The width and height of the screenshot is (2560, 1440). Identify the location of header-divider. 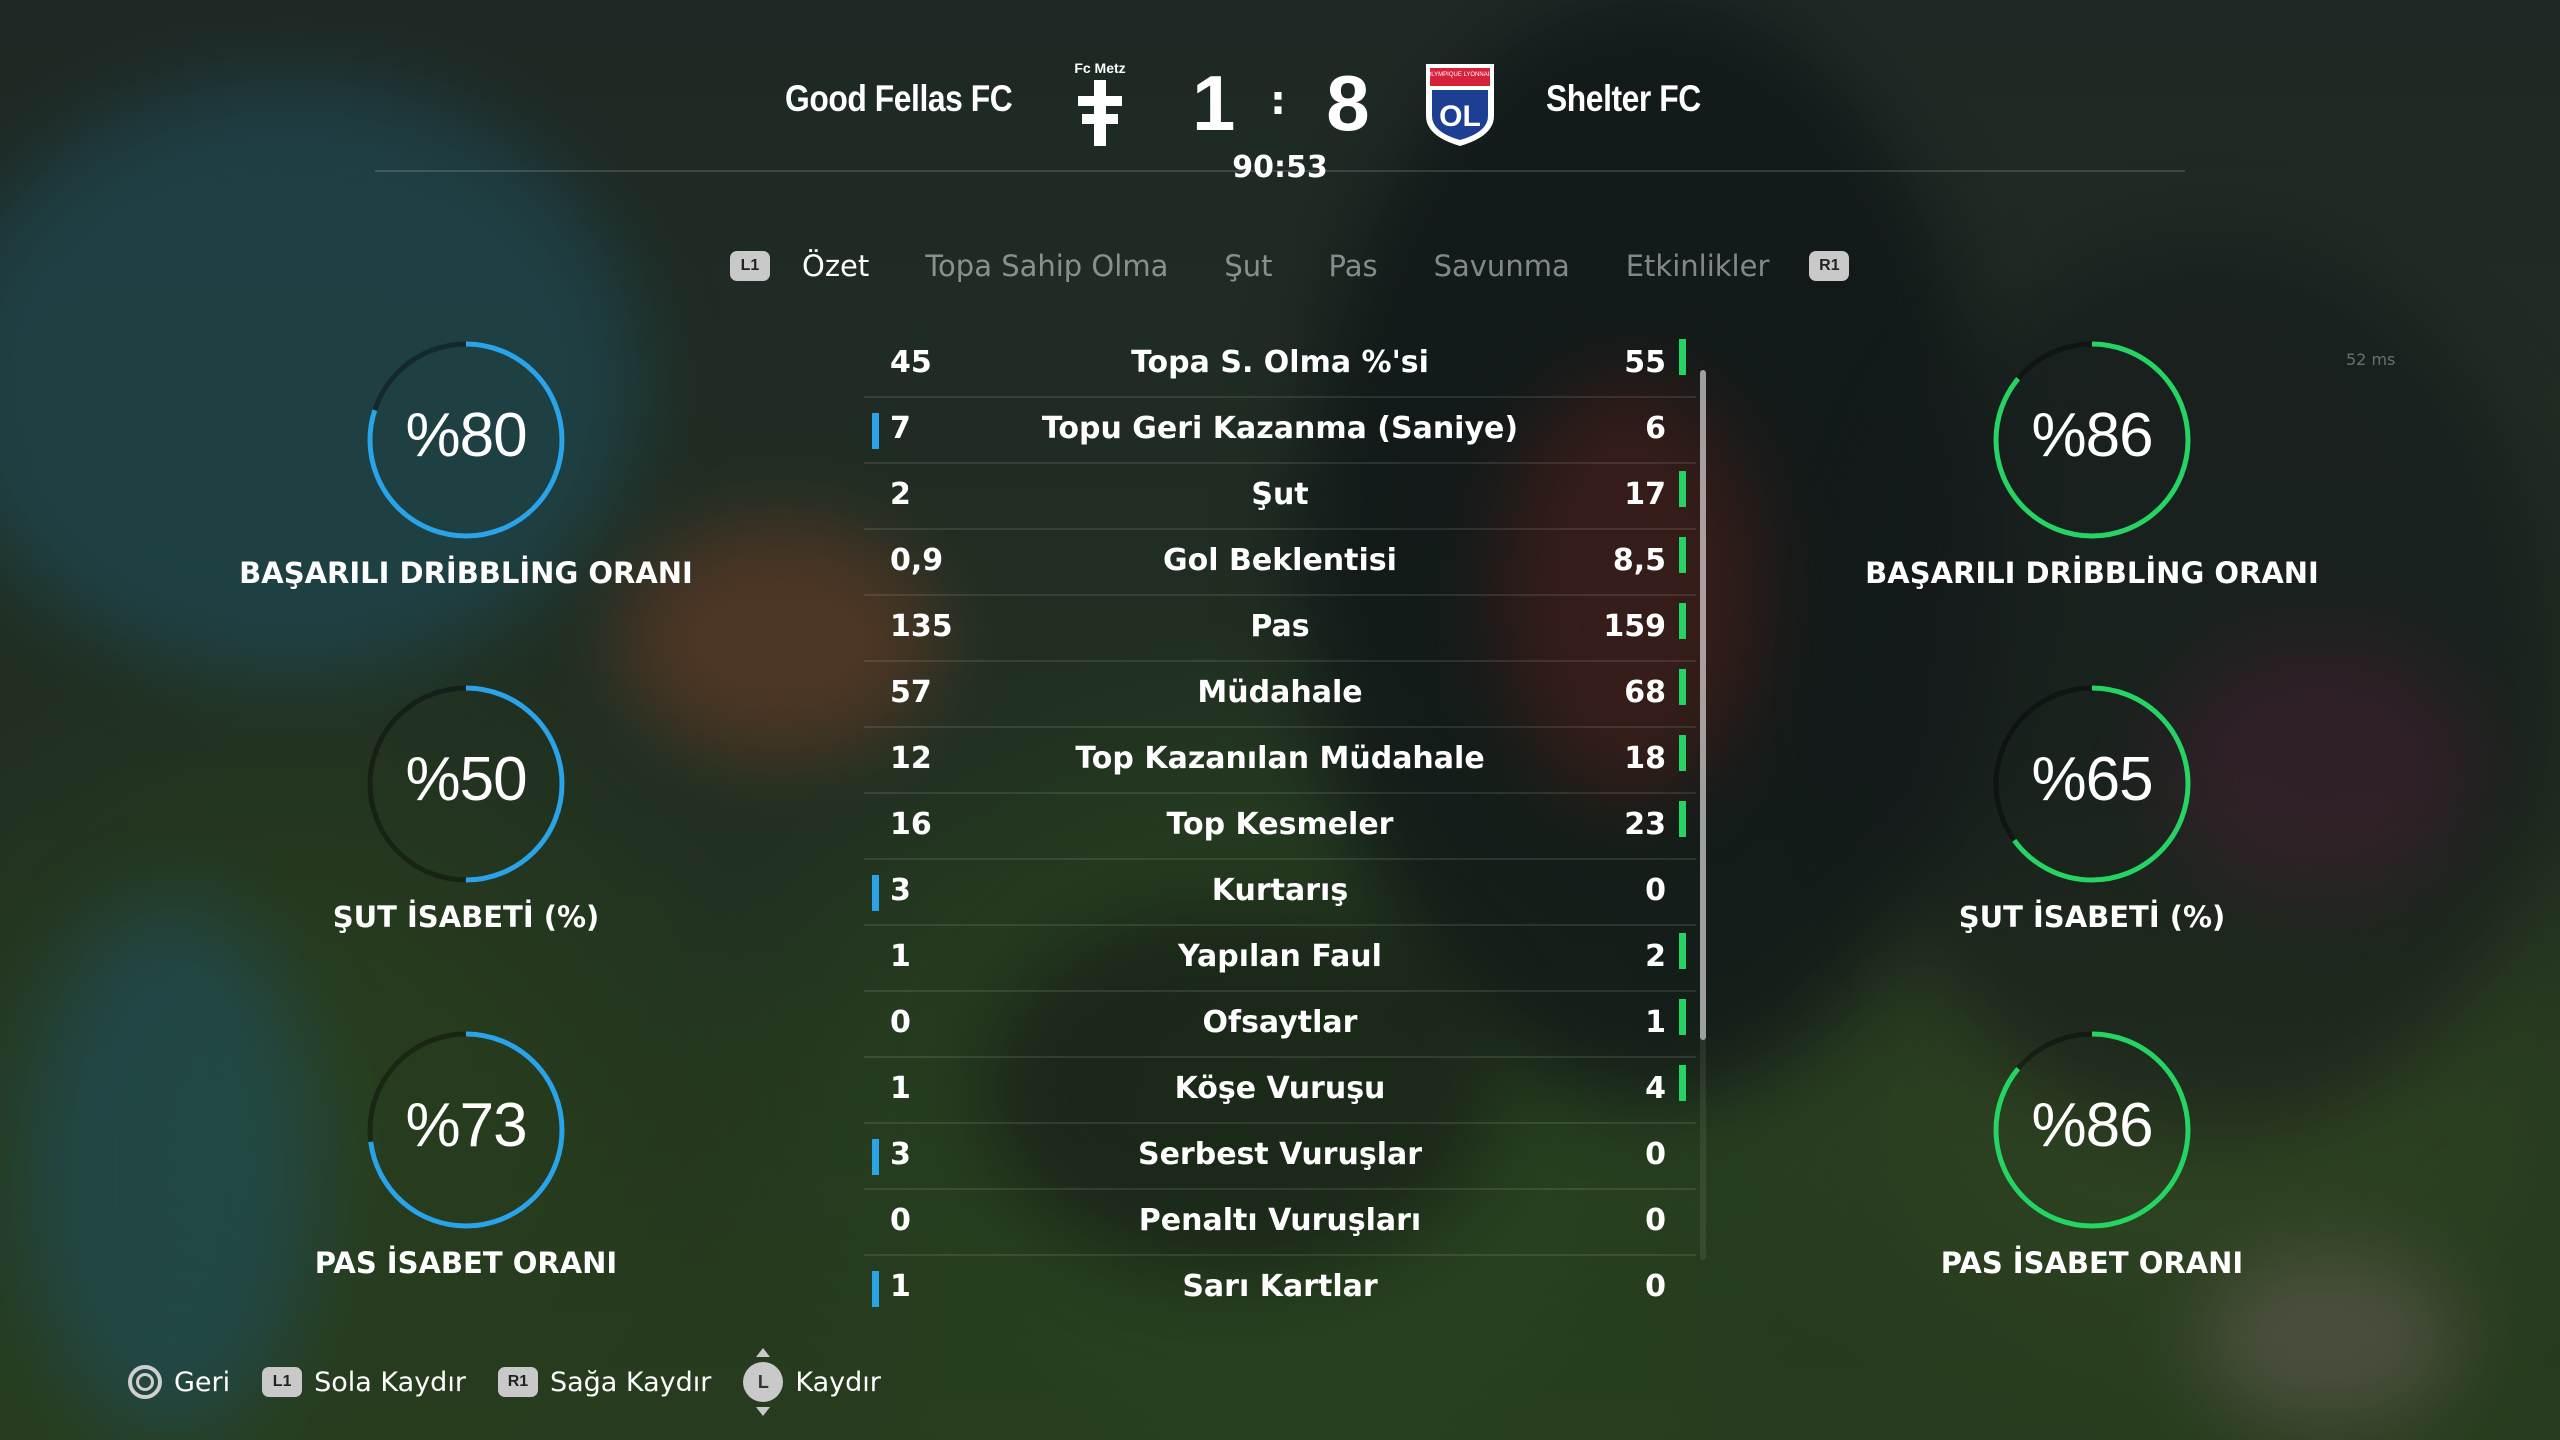
(1280, 171).